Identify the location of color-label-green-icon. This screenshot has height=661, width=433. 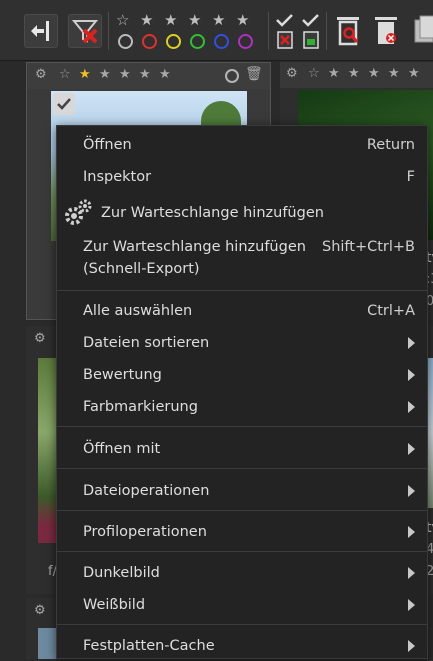
(197, 41).